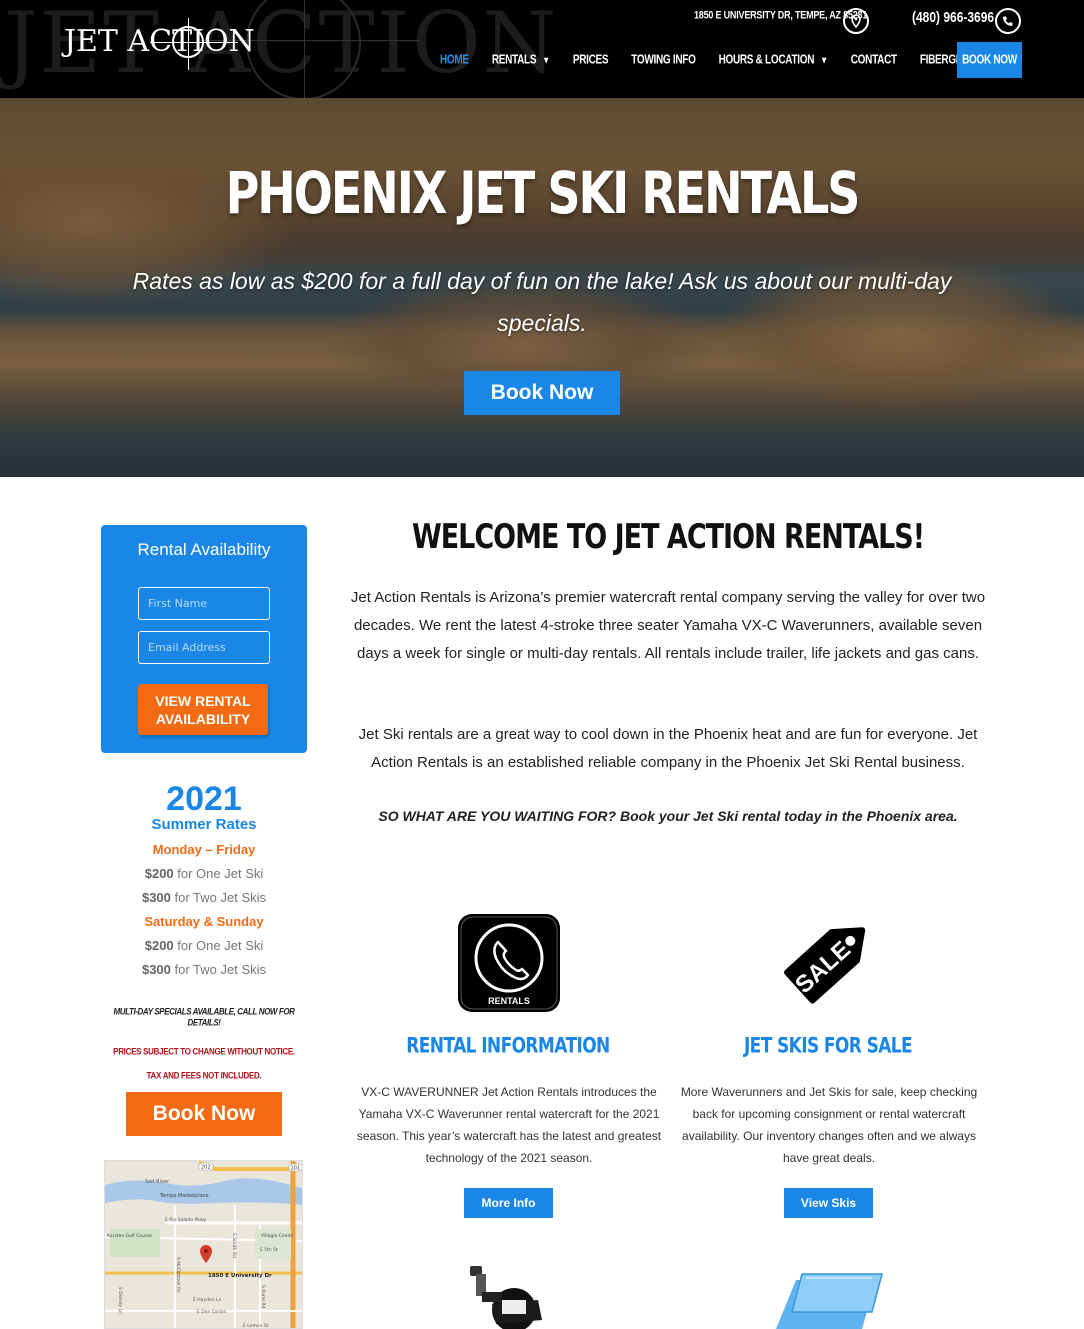 The image size is (1084, 1329). Describe the element at coordinates (304, 49) in the screenshot. I see `logo-watermark-line` at that location.